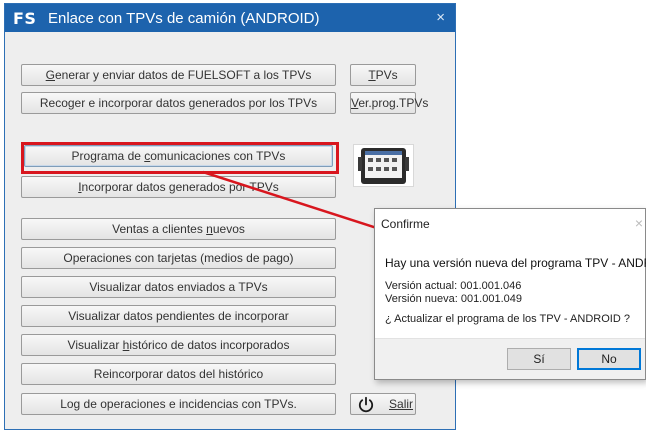 The height and width of the screenshot is (435, 646). I want to click on close-icon: ×, so click(440, 17).